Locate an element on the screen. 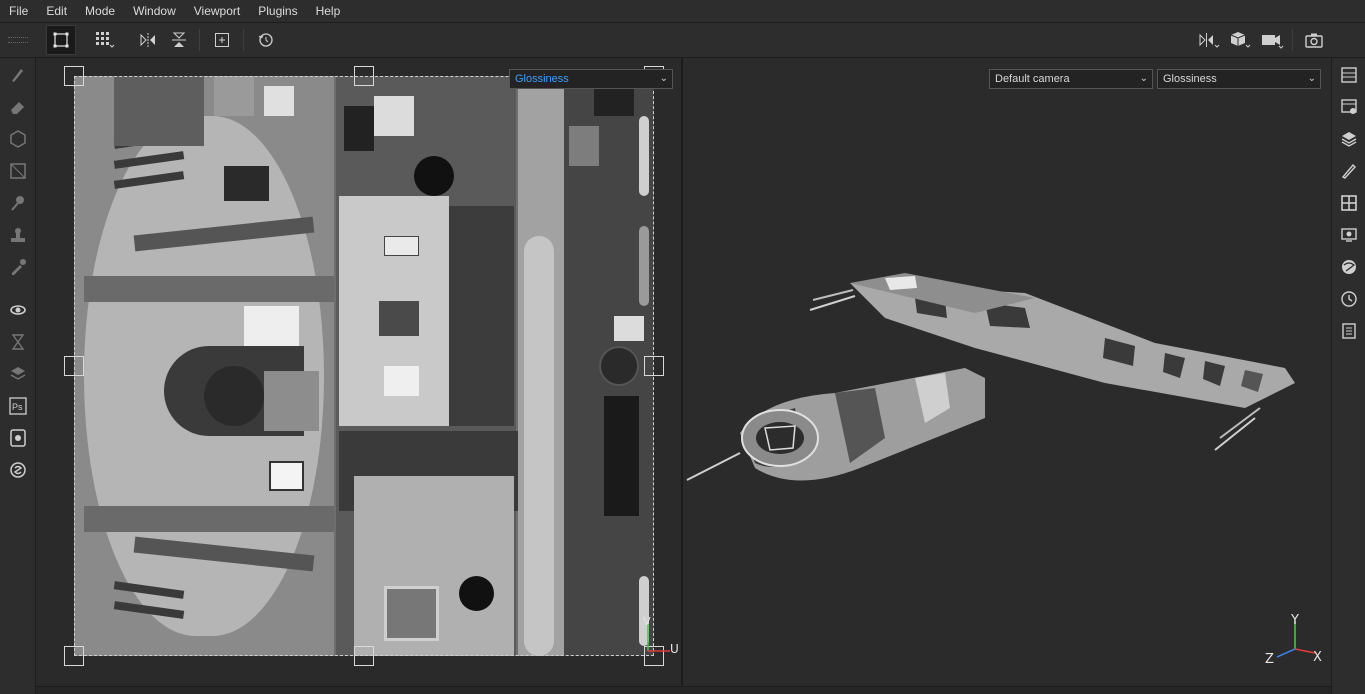 This screenshot has width=1365, height=694. color-picker-tool is located at coordinates (18, 267).